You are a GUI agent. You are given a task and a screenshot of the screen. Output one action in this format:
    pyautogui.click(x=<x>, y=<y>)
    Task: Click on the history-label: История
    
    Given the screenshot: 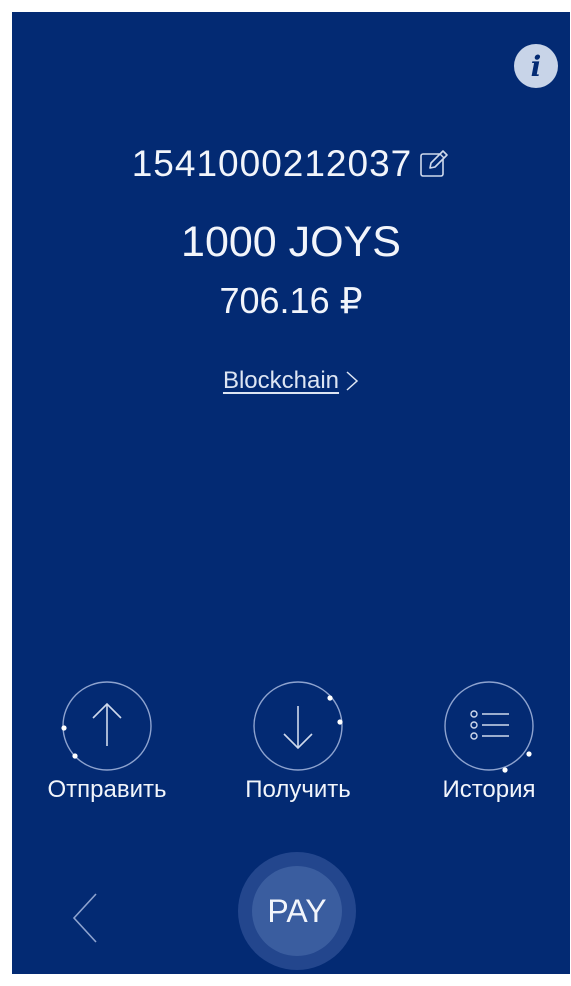 What is the action you would take?
    pyautogui.click(x=489, y=789)
    